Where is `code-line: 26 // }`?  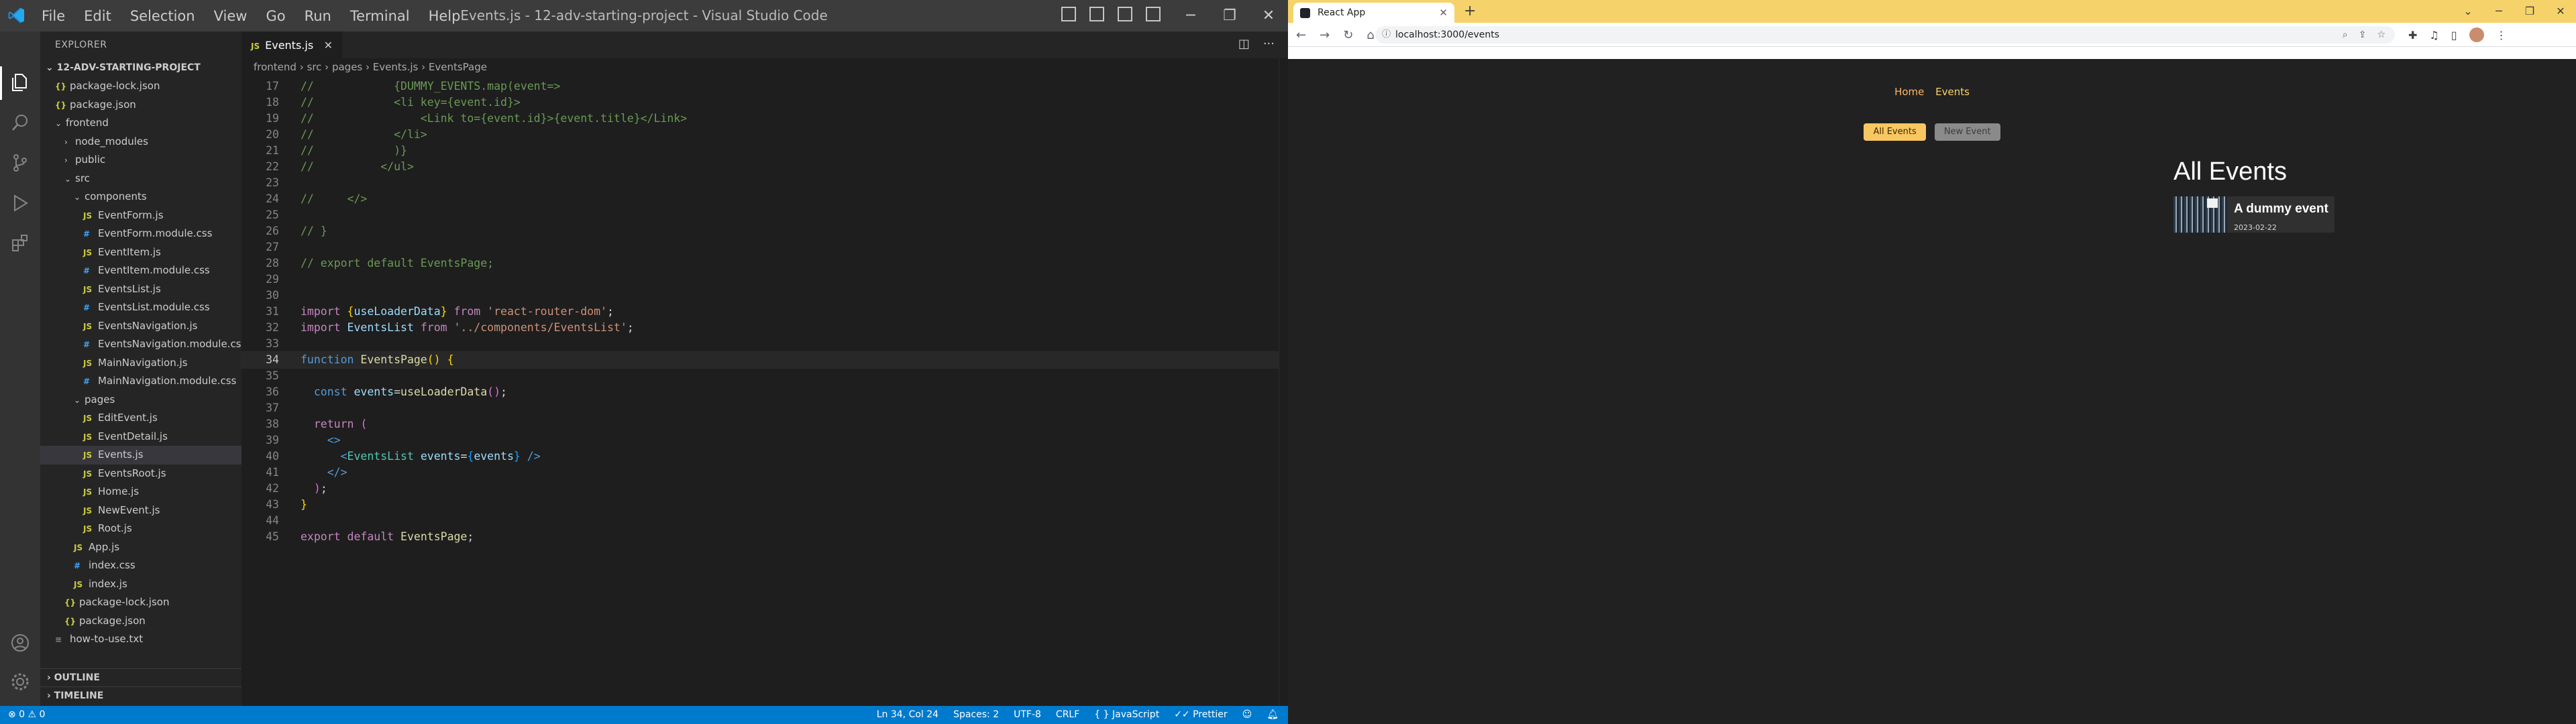 code-line: 26 // } is located at coordinates (764, 231).